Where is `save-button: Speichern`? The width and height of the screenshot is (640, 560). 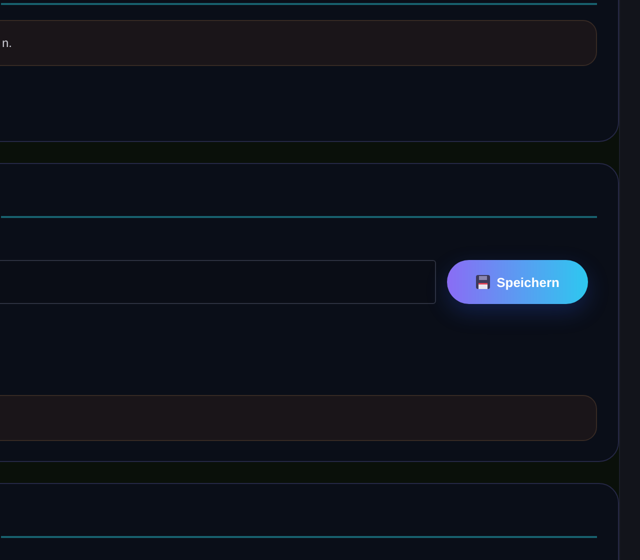
save-button: Speichern is located at coordinates (517, 282).